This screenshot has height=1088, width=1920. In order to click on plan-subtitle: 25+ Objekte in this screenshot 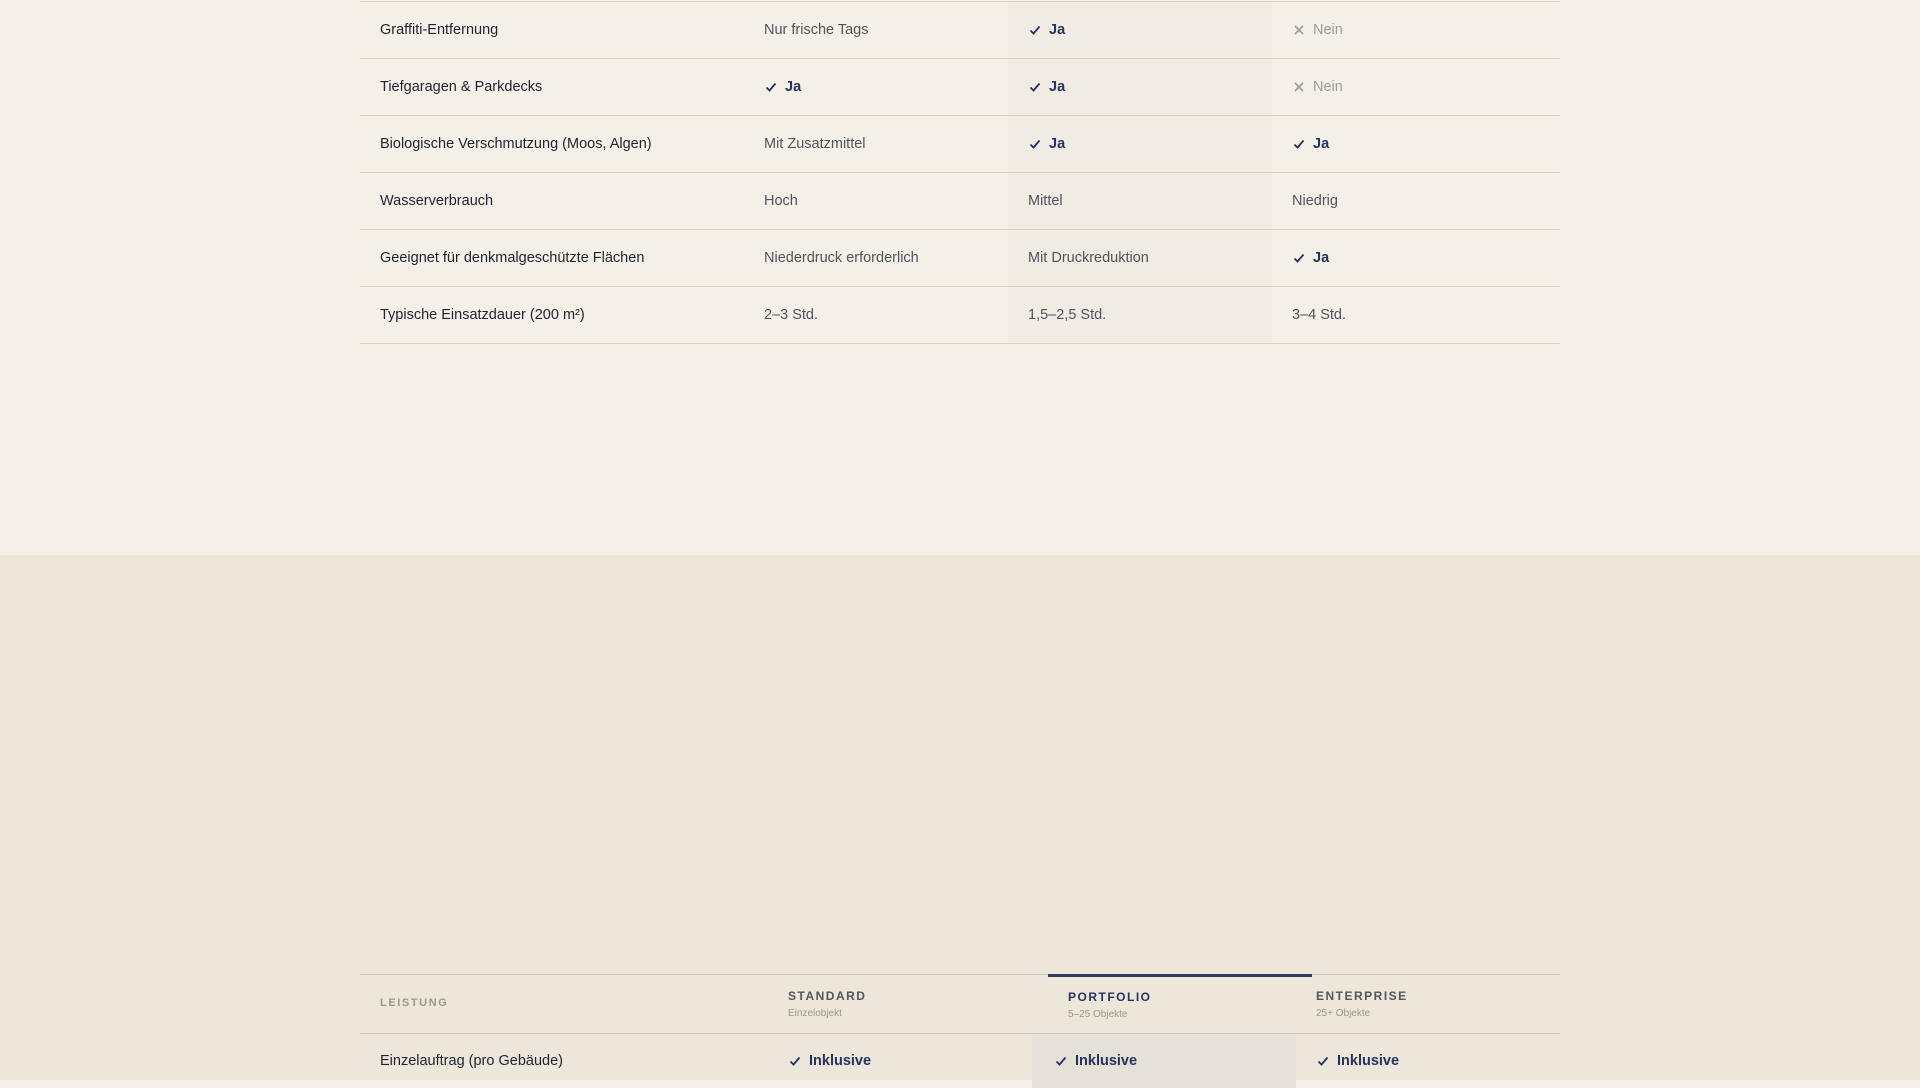, I will do `click(1343, 1013)`.